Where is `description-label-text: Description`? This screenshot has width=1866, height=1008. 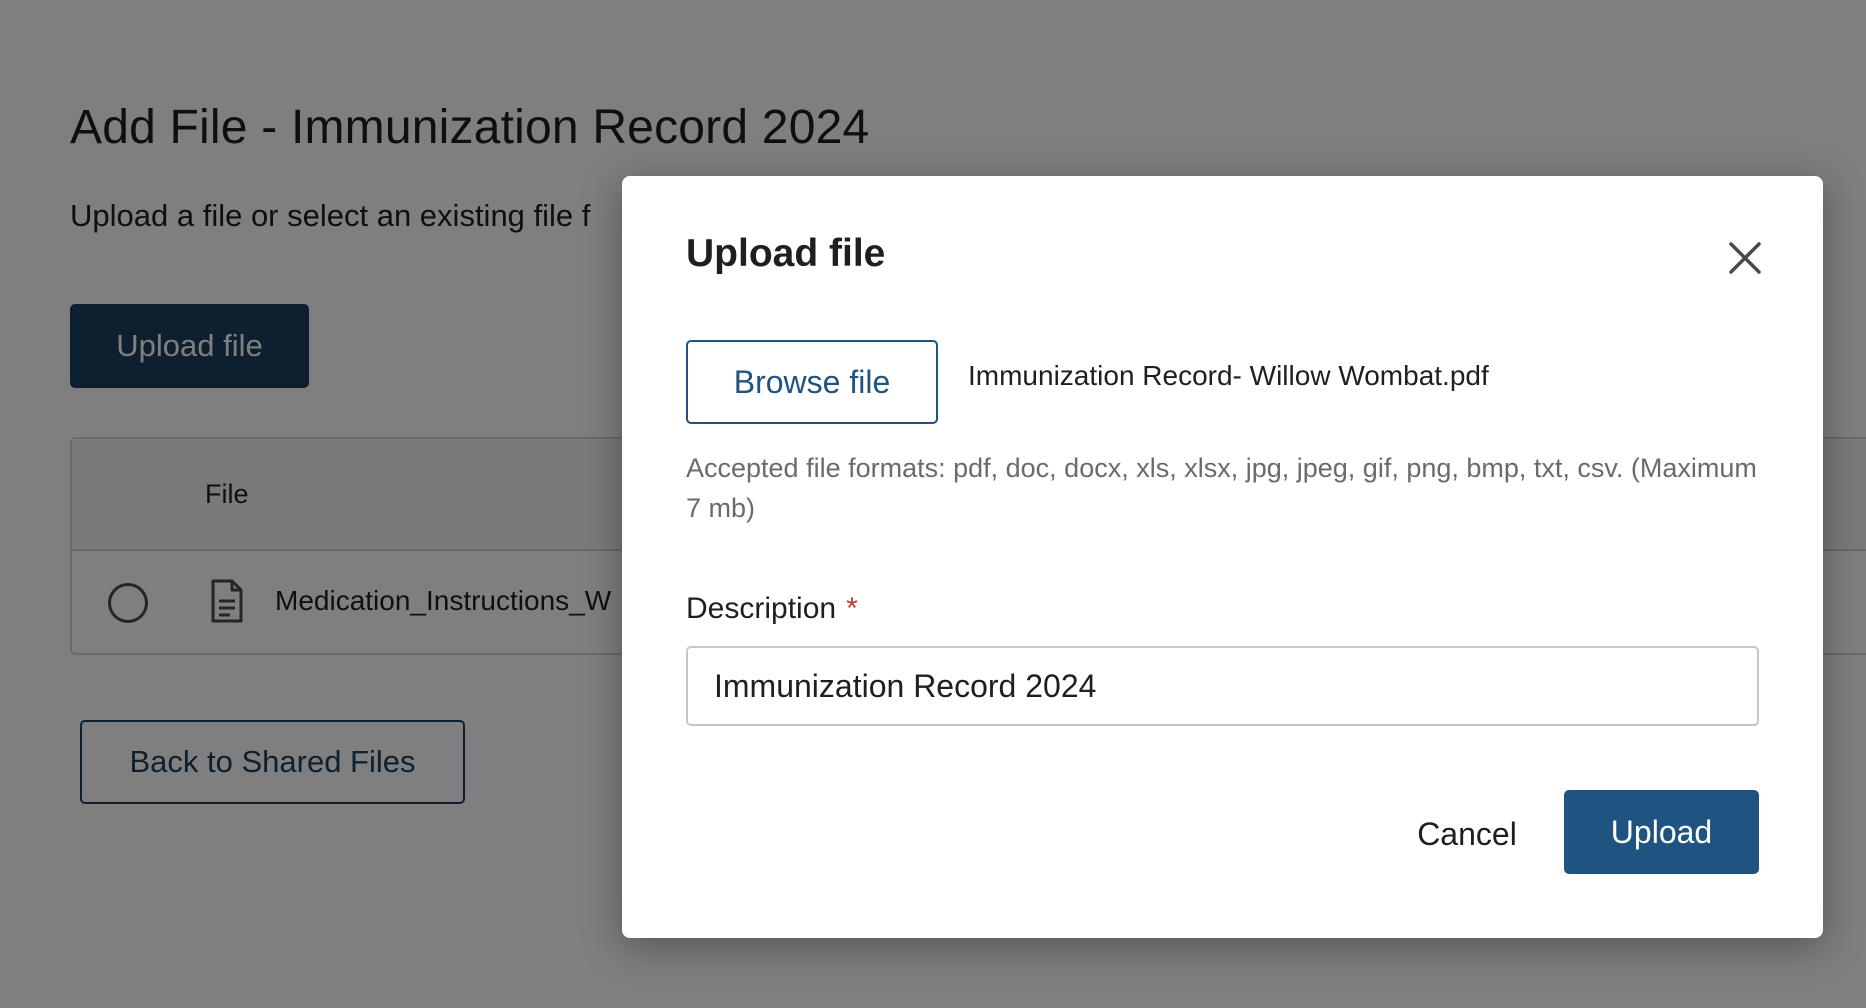
description-label-text: Description is located at coordinates (761, 608).